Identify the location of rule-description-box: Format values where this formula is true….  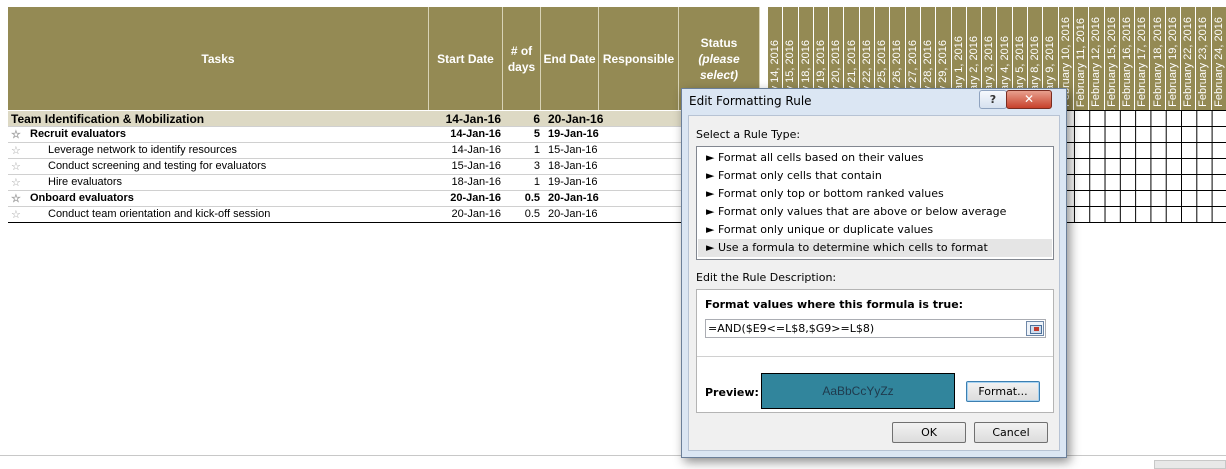
(875, 351).